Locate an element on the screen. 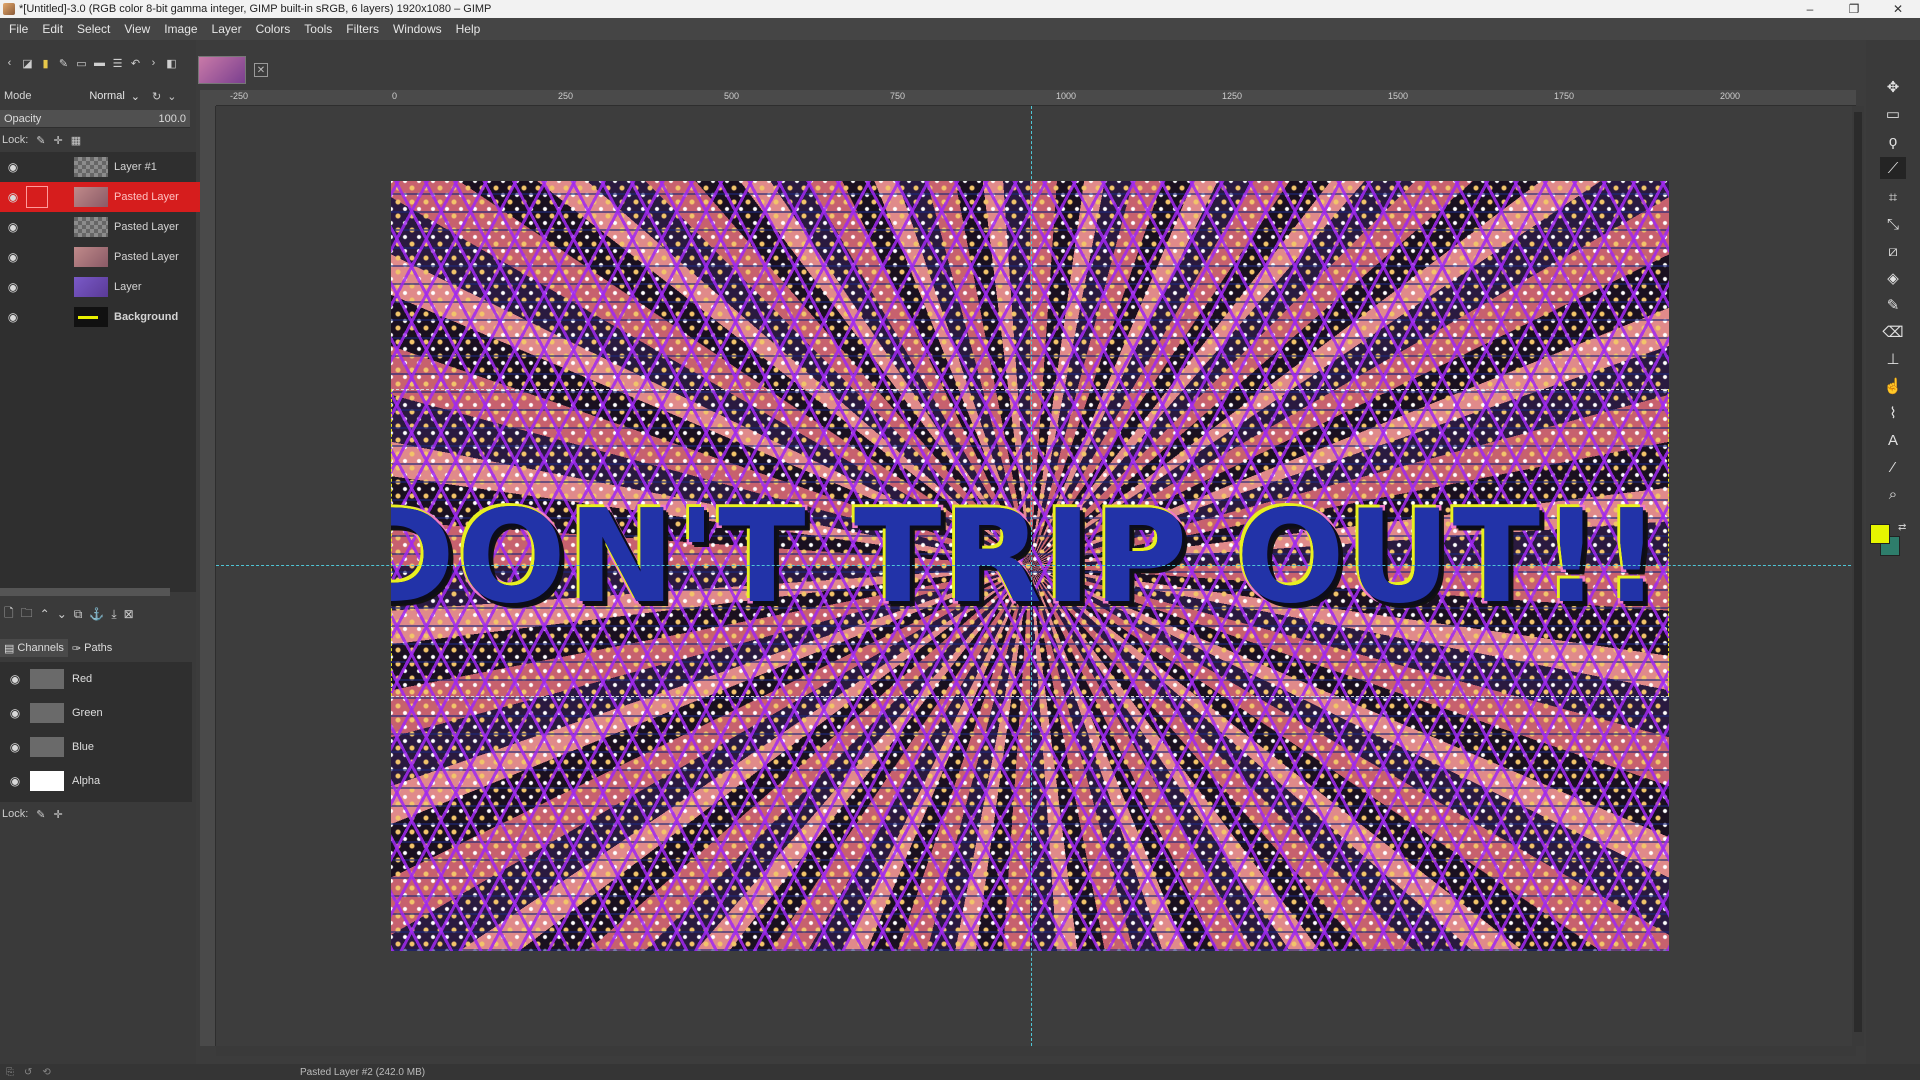 Image resolution: width=1920 pixels, height=1080 pixels. vertical-guide is located at coordinates (1031, 576).